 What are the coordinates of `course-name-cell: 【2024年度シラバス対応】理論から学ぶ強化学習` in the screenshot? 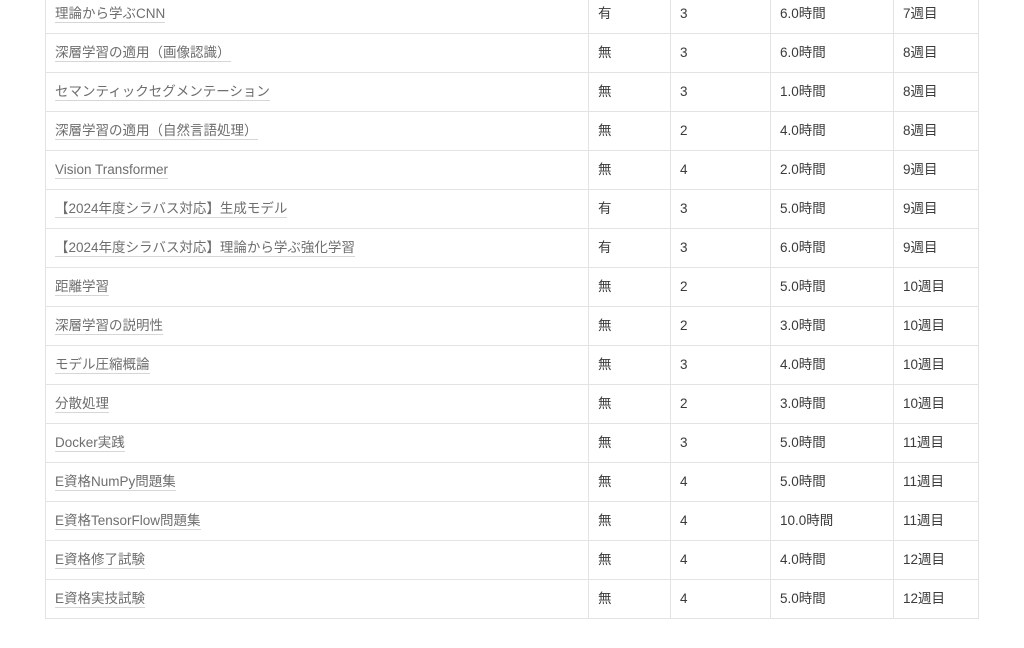 It's located at (317, 248).